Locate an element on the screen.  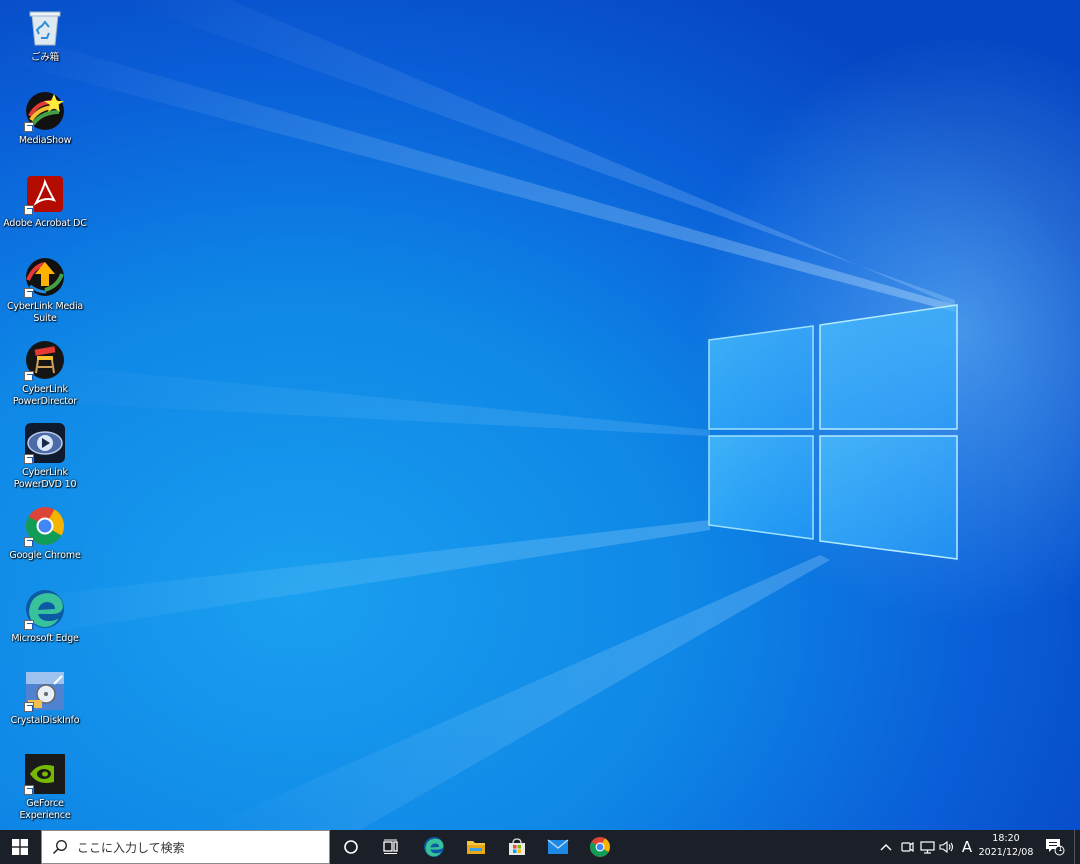
geforce-experience-icon is located at coordinates (45, 774).